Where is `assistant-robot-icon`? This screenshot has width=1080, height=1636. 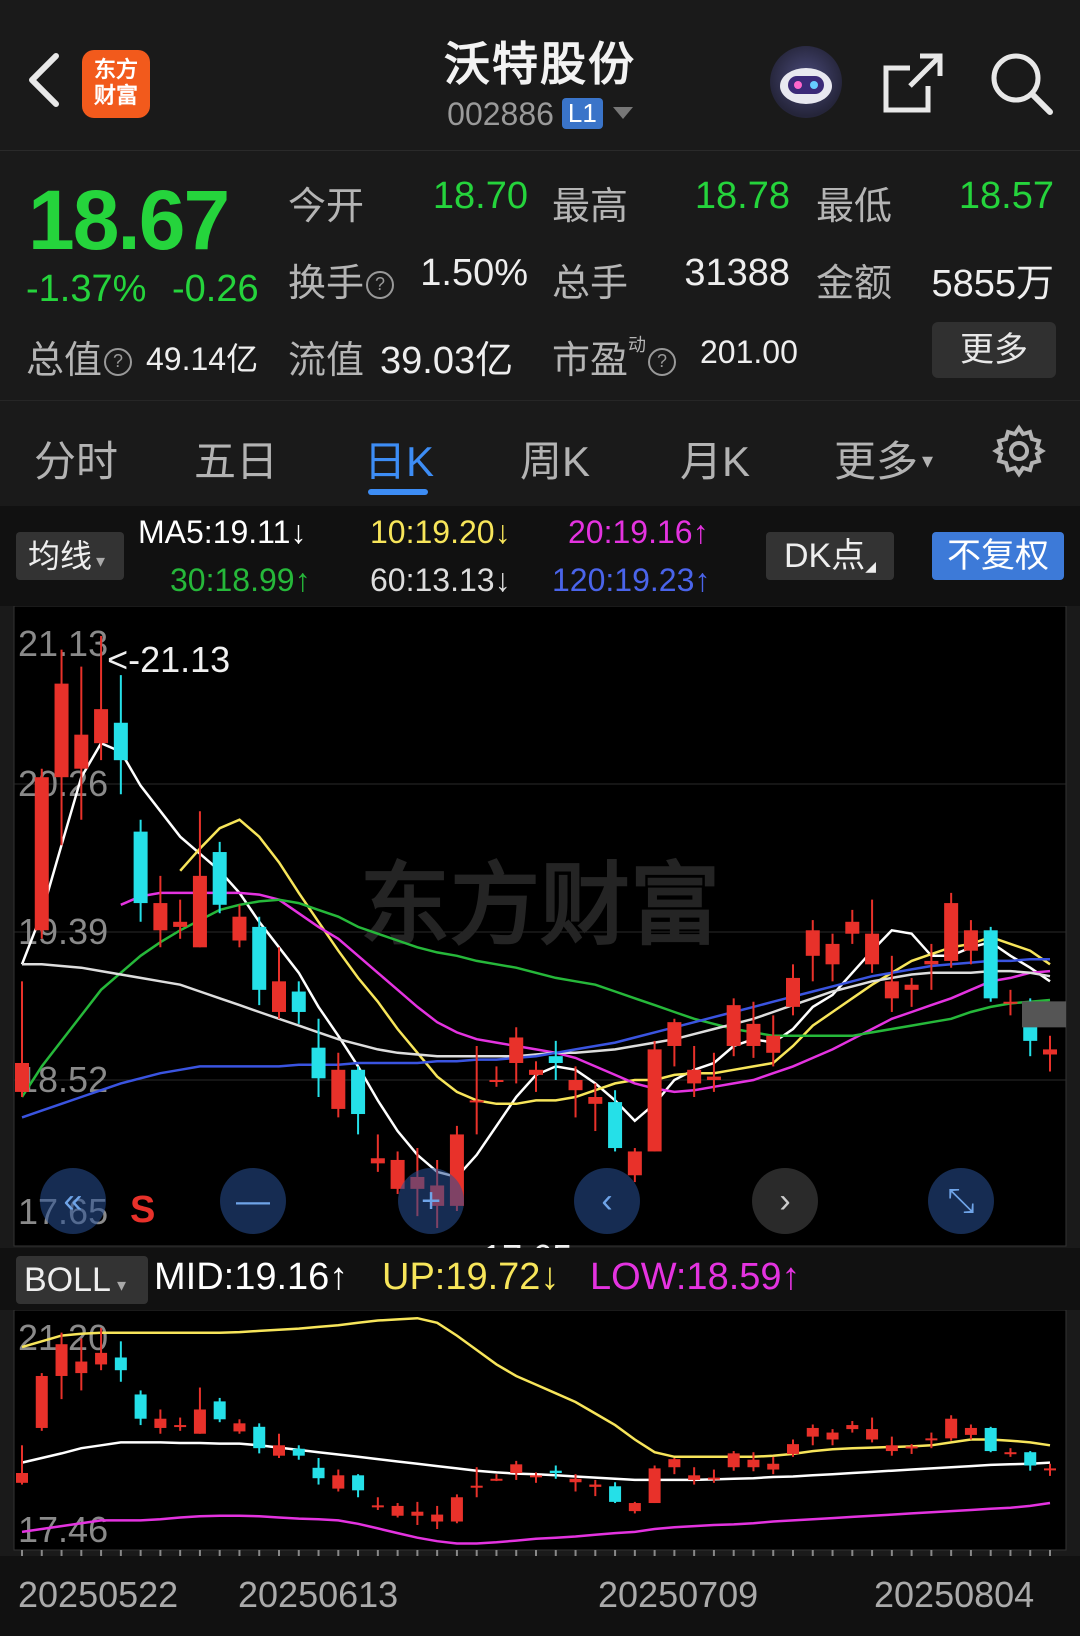
assistant-robot-icon is located at coordinates (806, 82).